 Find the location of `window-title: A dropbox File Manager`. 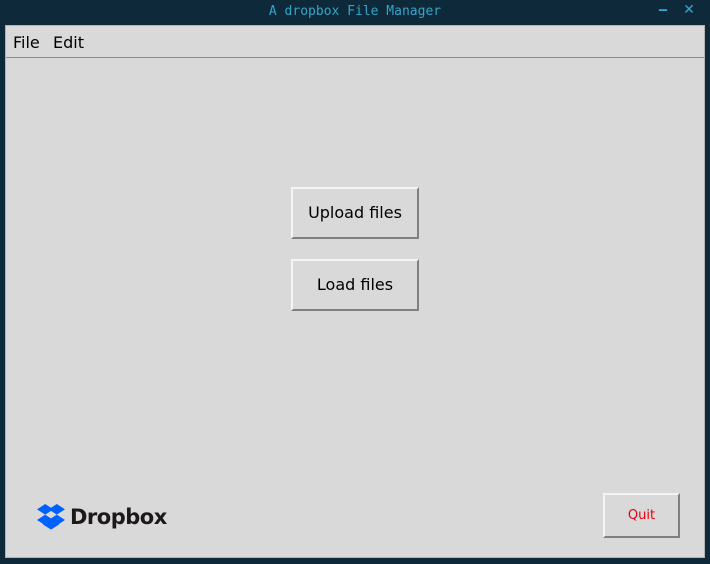

window-title: A dropbox File Manager is located at coordinates (355, 11).